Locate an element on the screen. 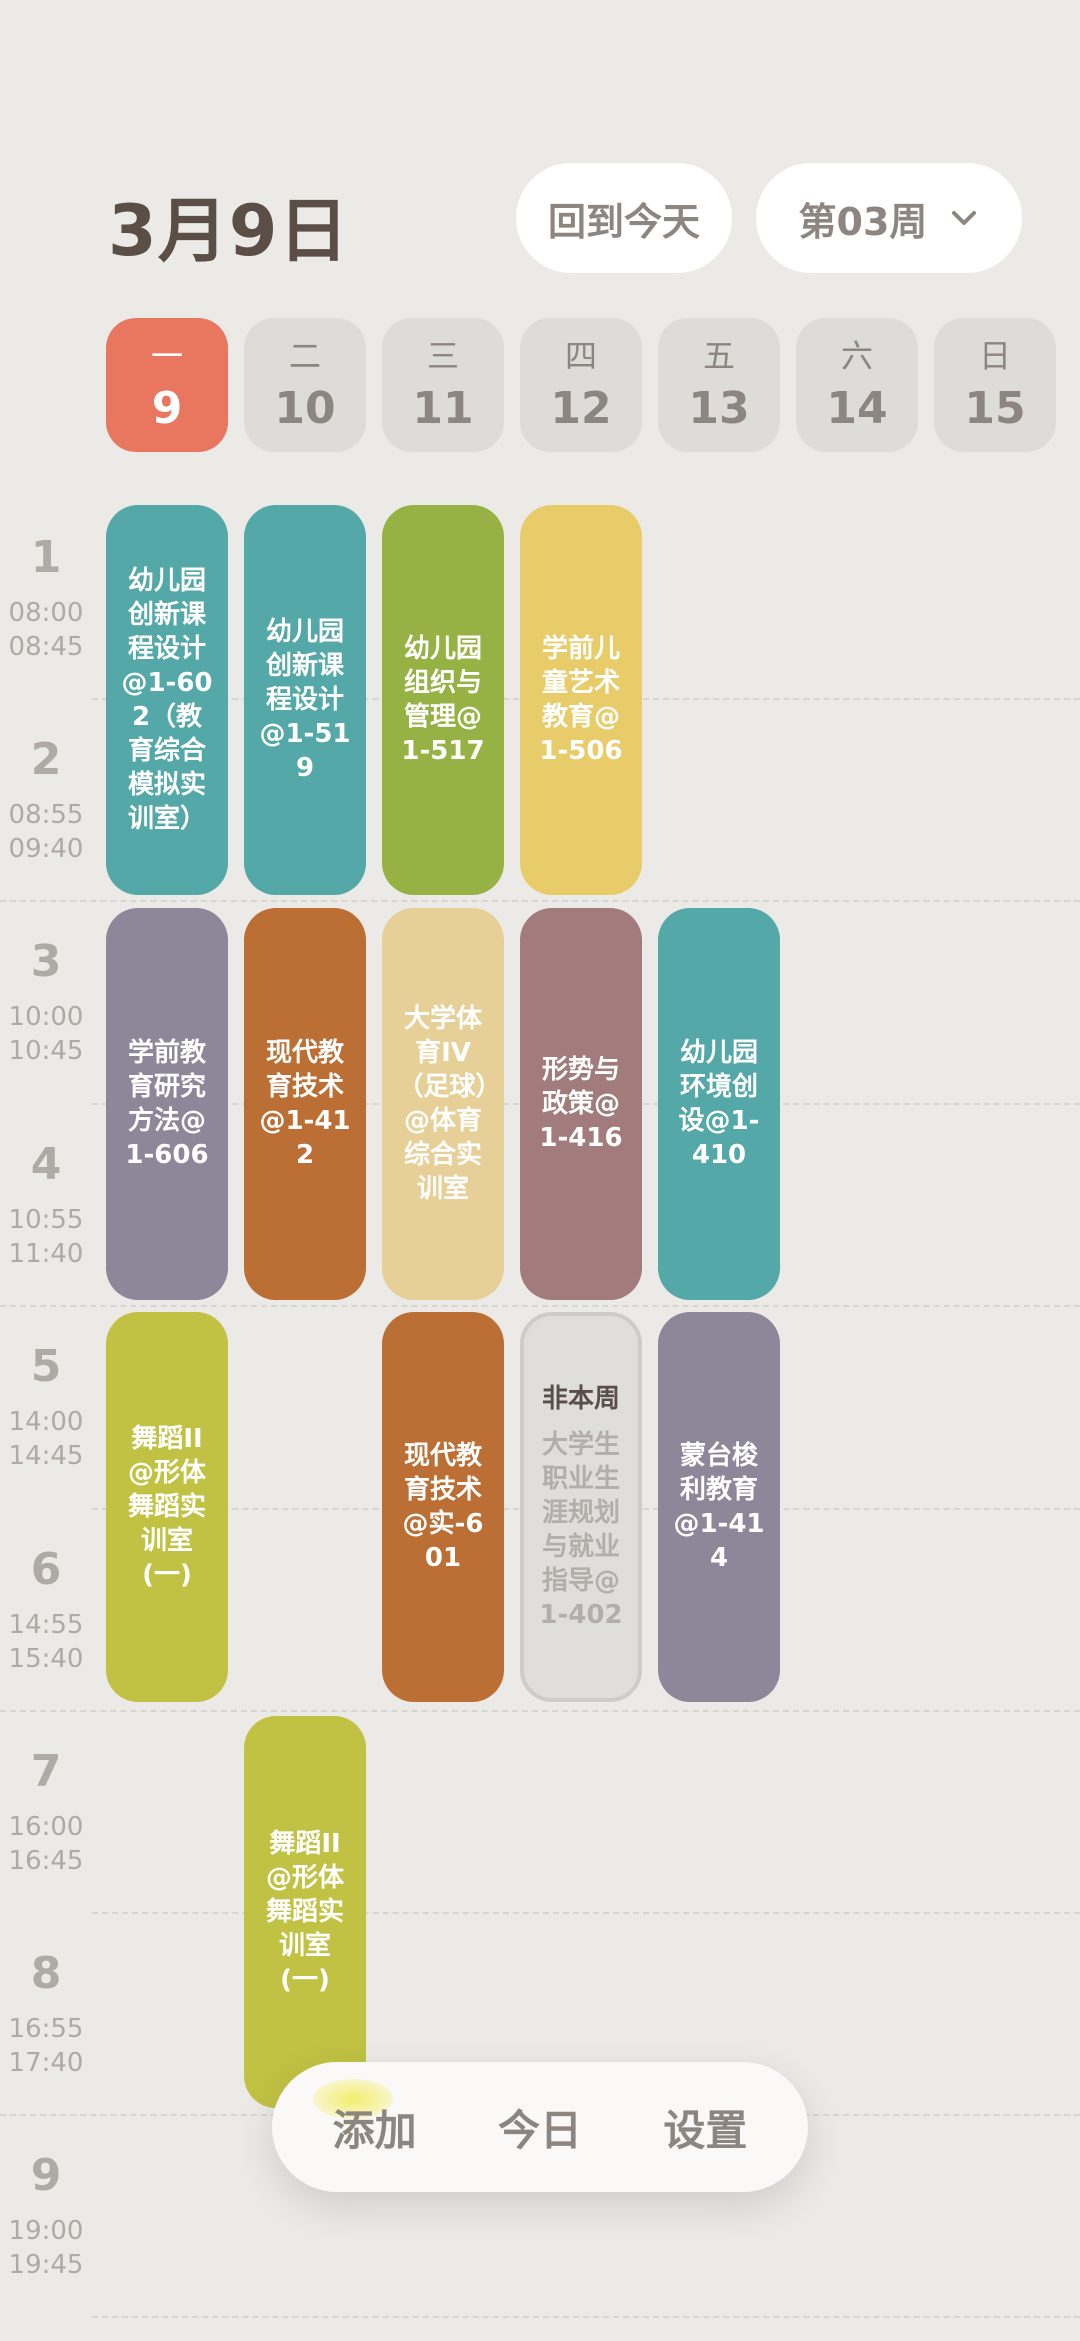 This screenshot has height=2341, width=1080. course-card-thu-p5-6-not-this-week: 非本周 大学生职业生涯规划与就业指导@1-402 is located at coordinates (581, 1507).